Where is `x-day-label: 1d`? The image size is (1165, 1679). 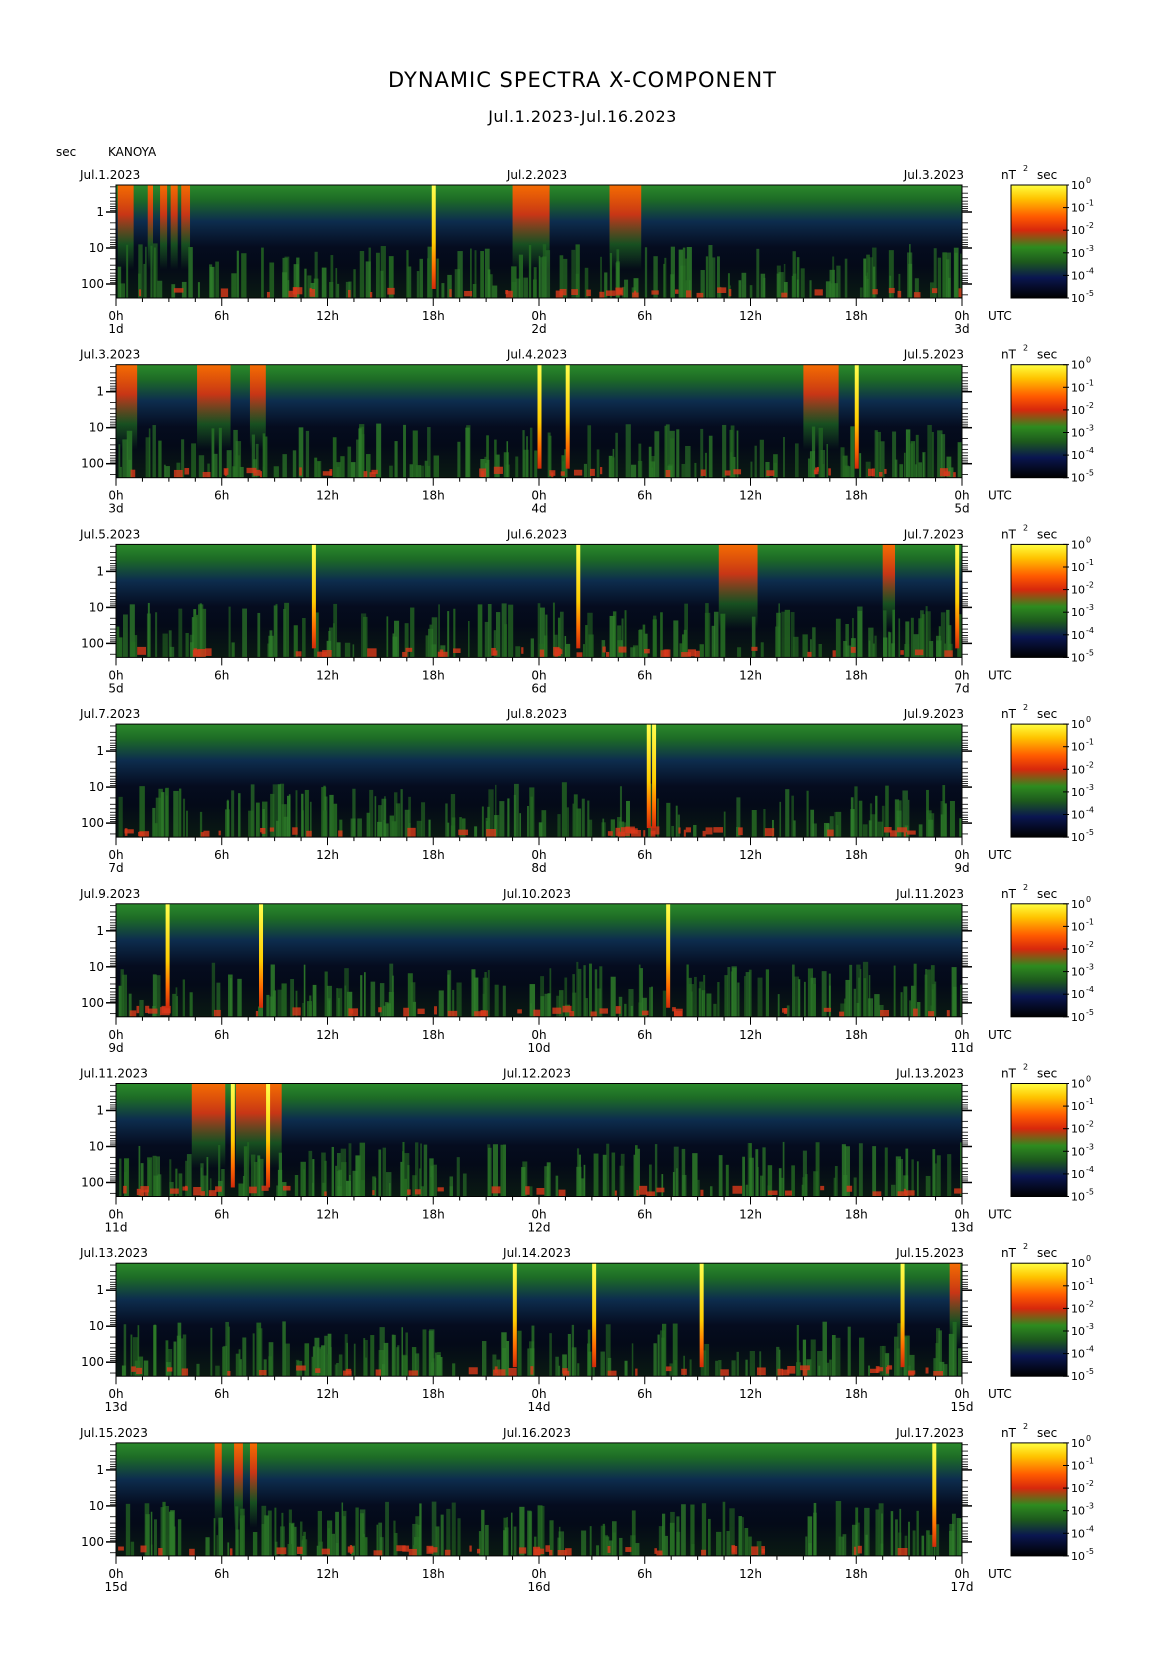
x-day-label: 1d is located at coordinates (115, 329).